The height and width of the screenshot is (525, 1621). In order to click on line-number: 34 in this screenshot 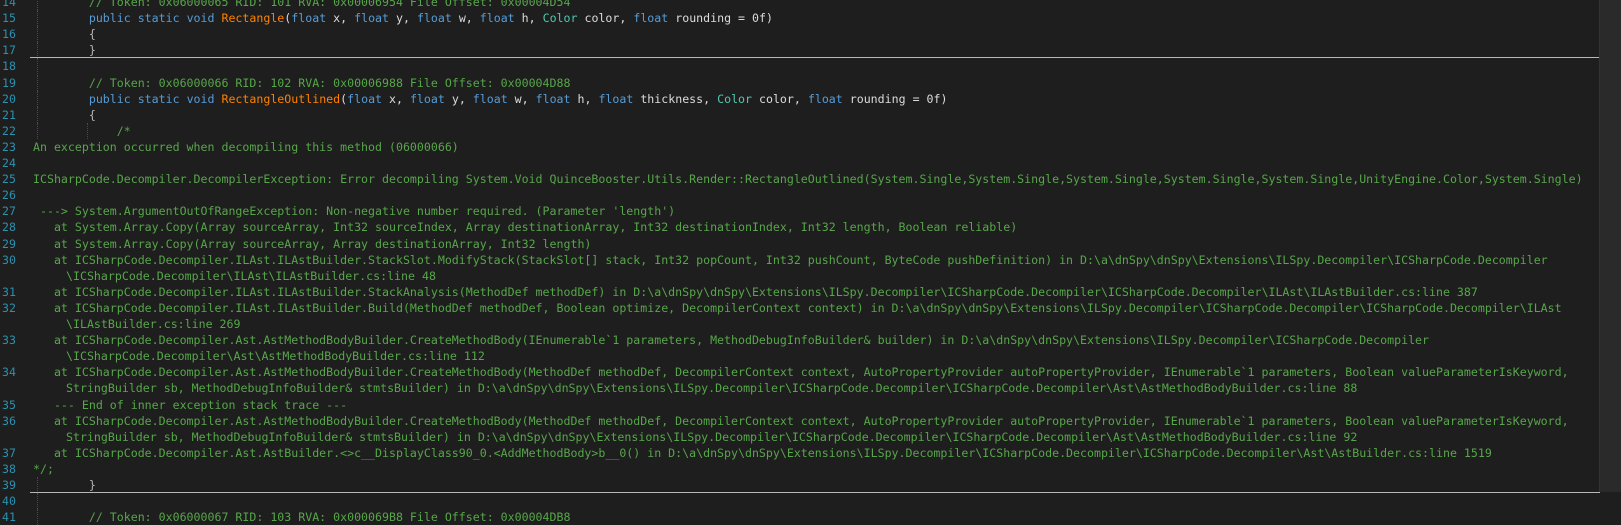, I will do `click(9, 372)`.